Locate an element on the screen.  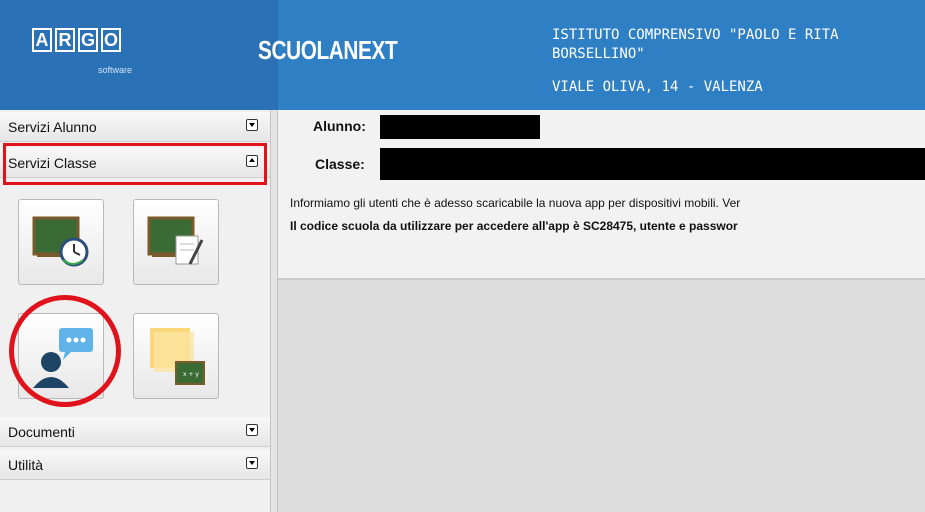
section-label: Utilità is located at coordinates (26, 465).